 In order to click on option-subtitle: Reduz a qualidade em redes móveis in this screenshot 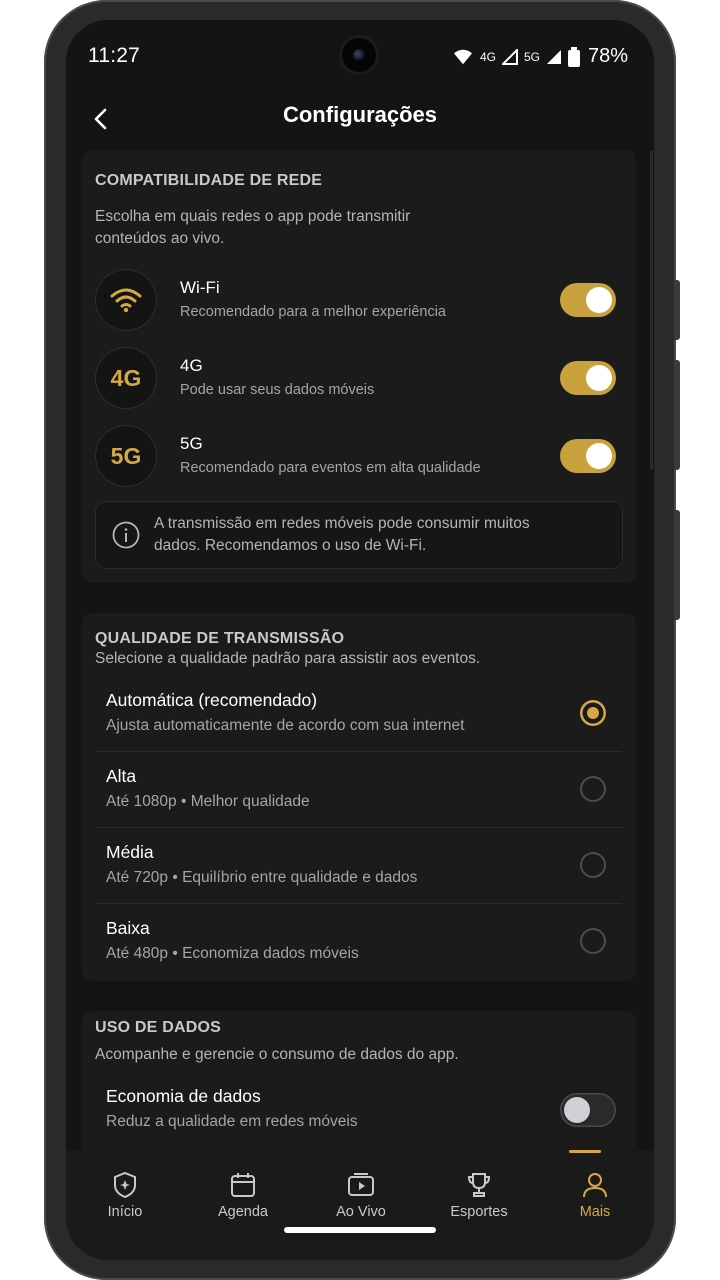, I will do `click(232, 1121)`.